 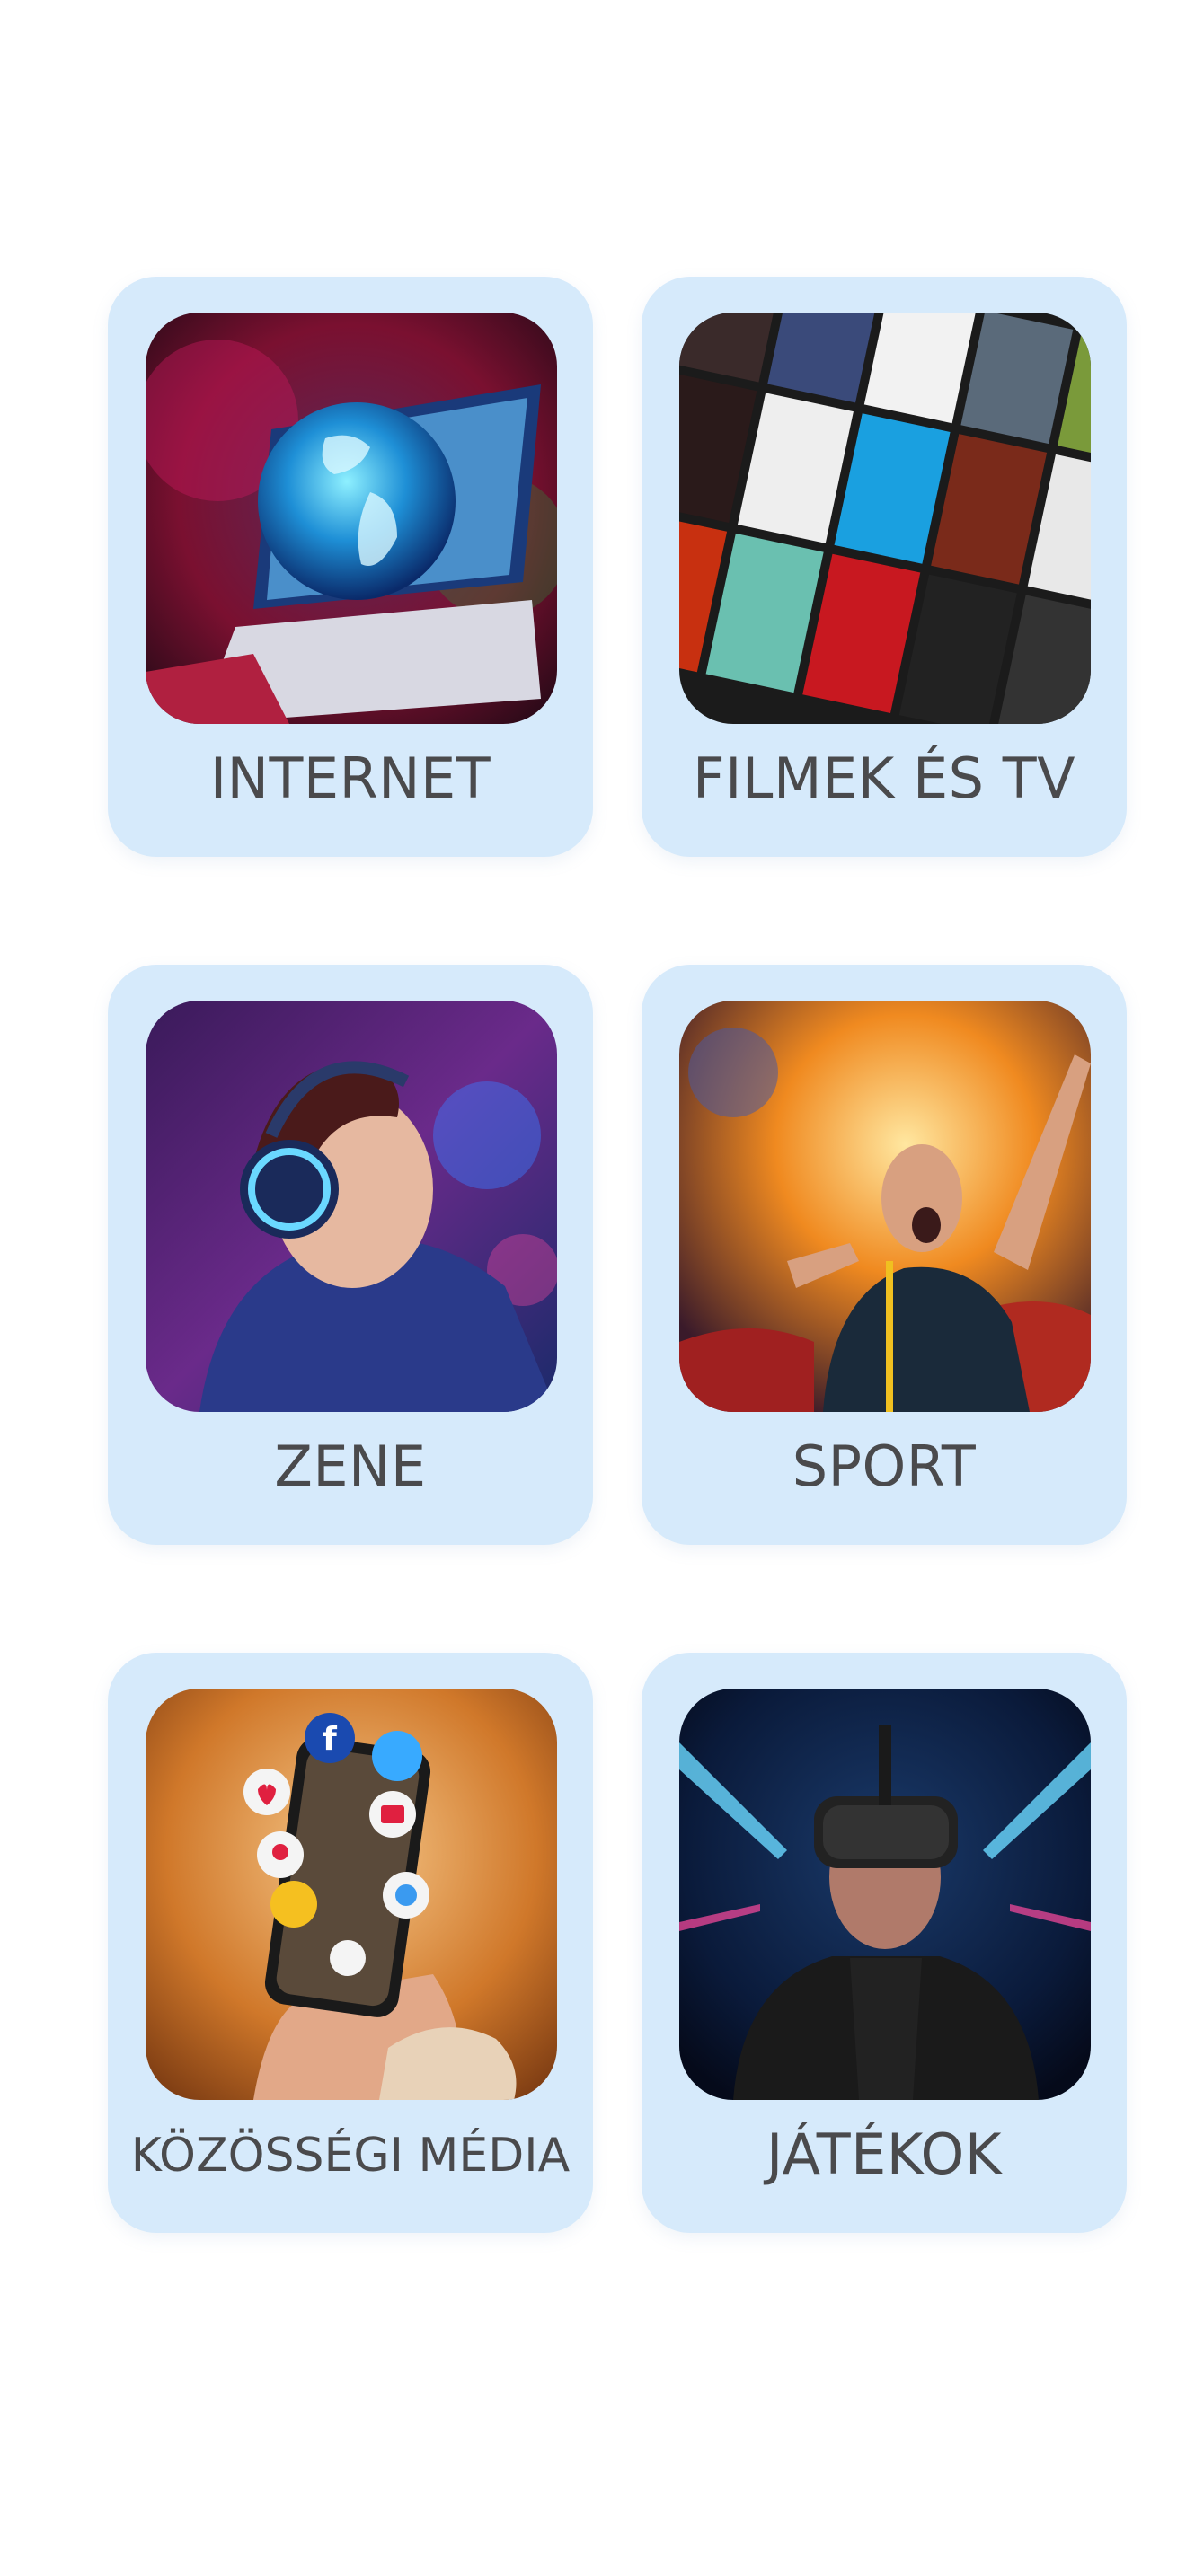 What do you see at coordinates (885, 518) in the screenshot?
I see `movie-posters-image` at bounding box center [885, 518].